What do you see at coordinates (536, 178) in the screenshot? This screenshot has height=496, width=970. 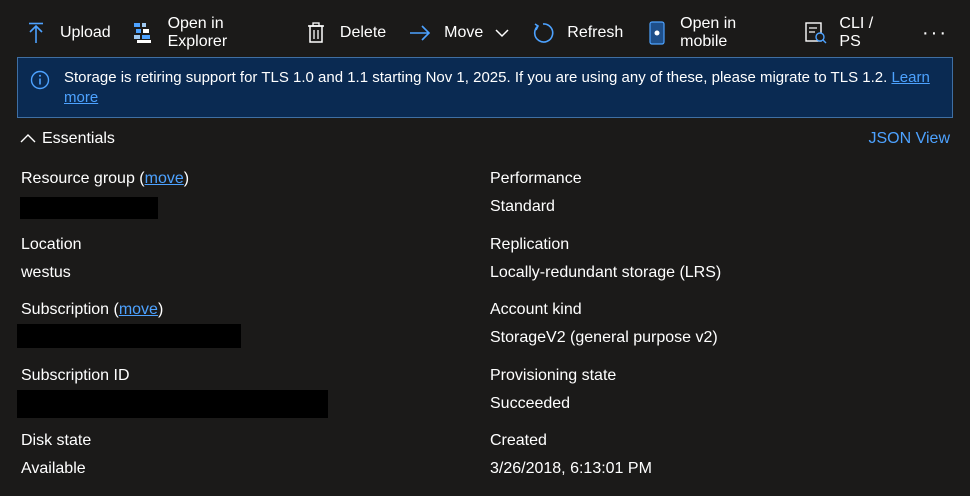 I see `performance-label: Performance` at bounding box center [536, 178].